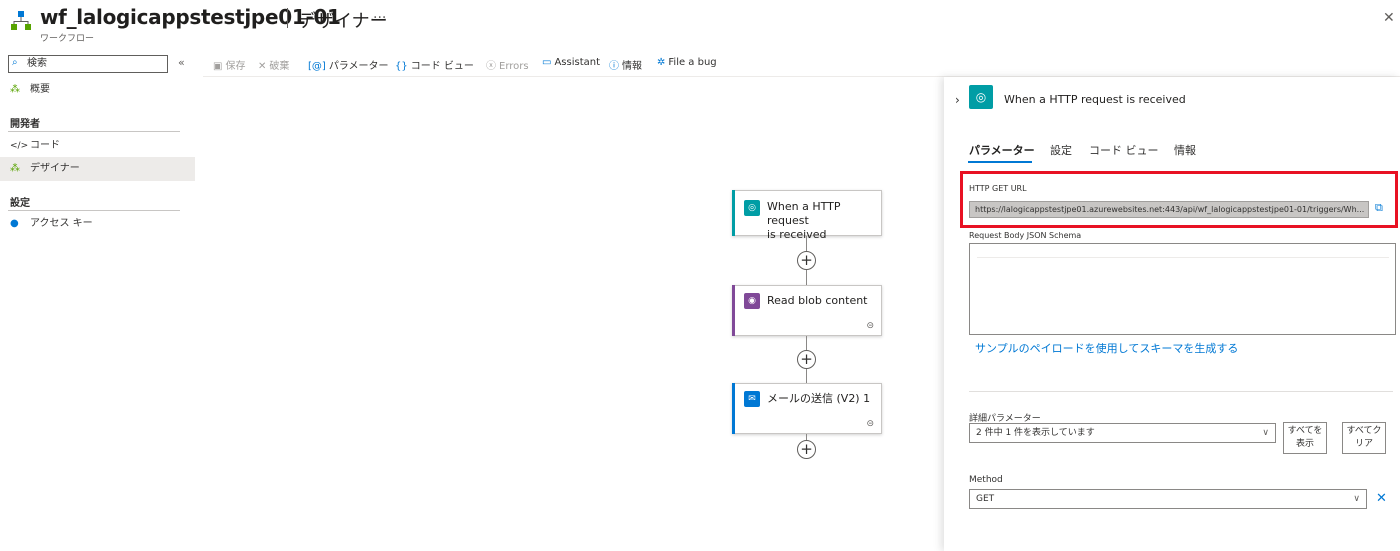 The image size is (1400, 551). I want to click on schema-editor-line, so click(1183, 257).